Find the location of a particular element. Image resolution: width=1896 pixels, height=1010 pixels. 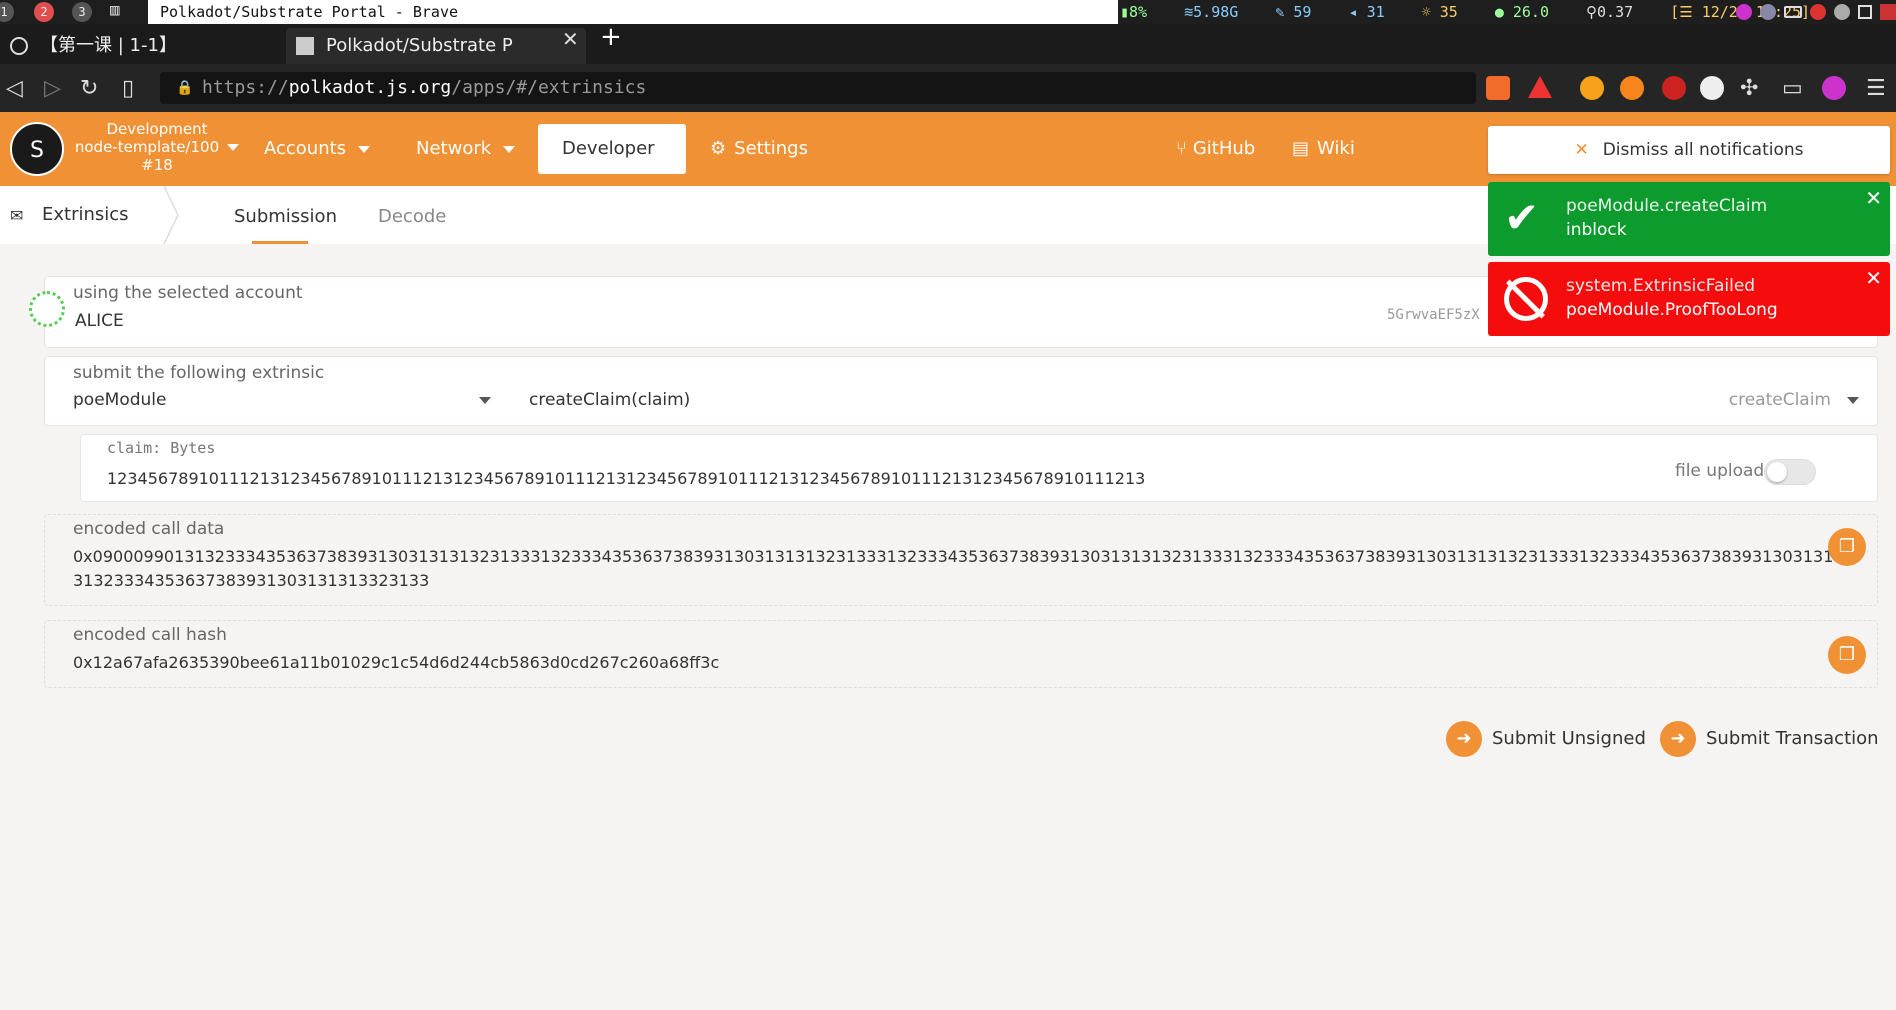

extrinsics-icon: ✉ is located at coordinates (17, 215).